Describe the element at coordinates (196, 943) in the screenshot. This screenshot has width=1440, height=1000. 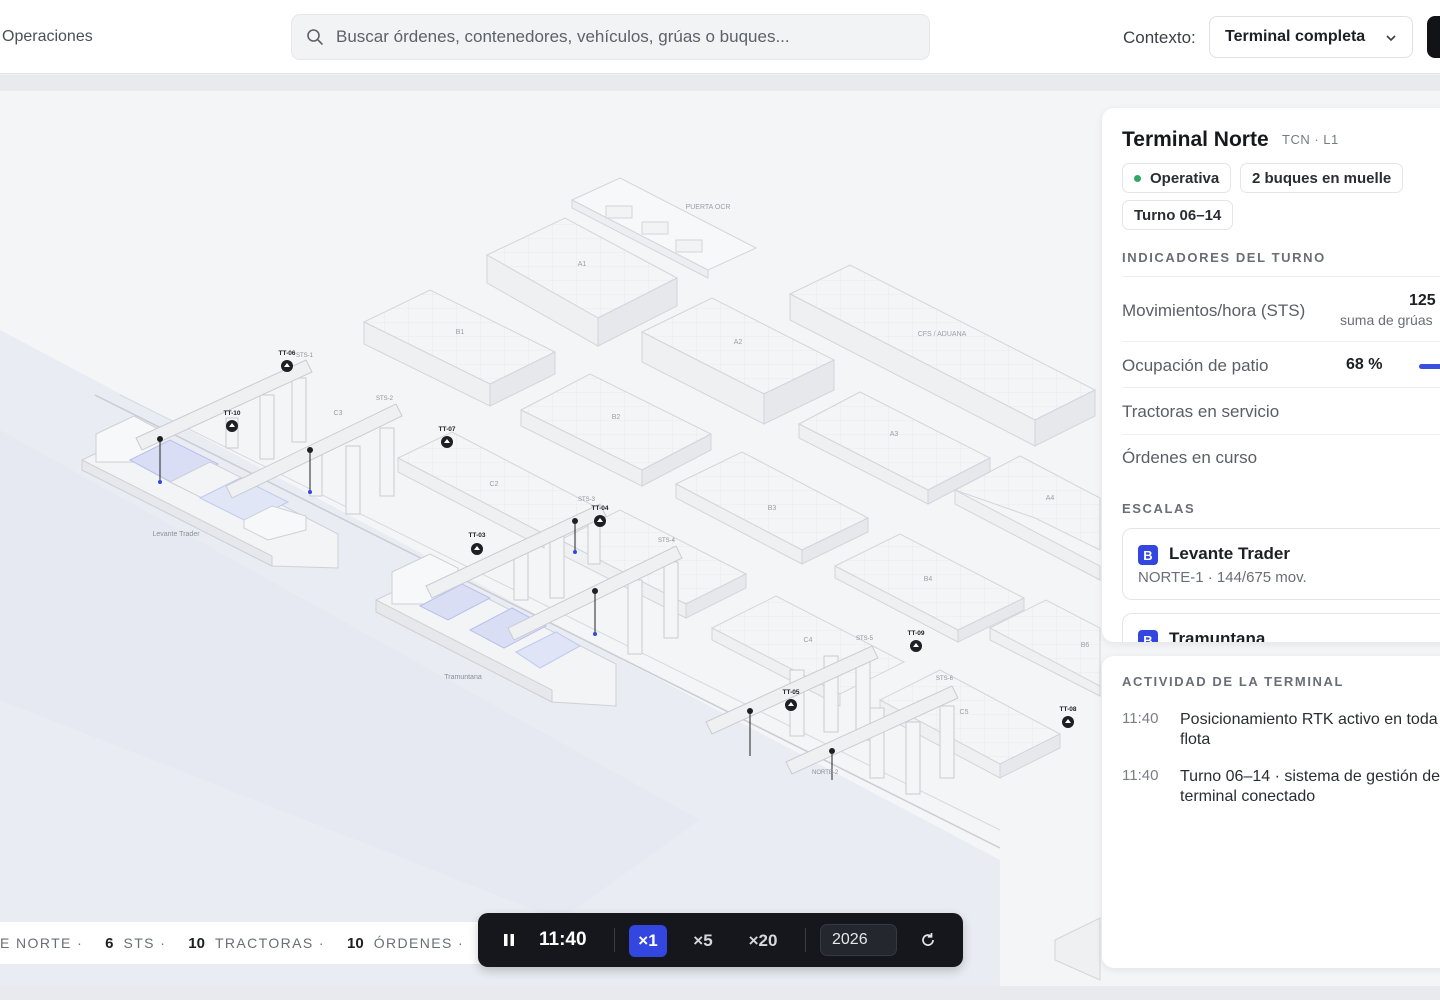
I see `tractors-count: 10` at that location.